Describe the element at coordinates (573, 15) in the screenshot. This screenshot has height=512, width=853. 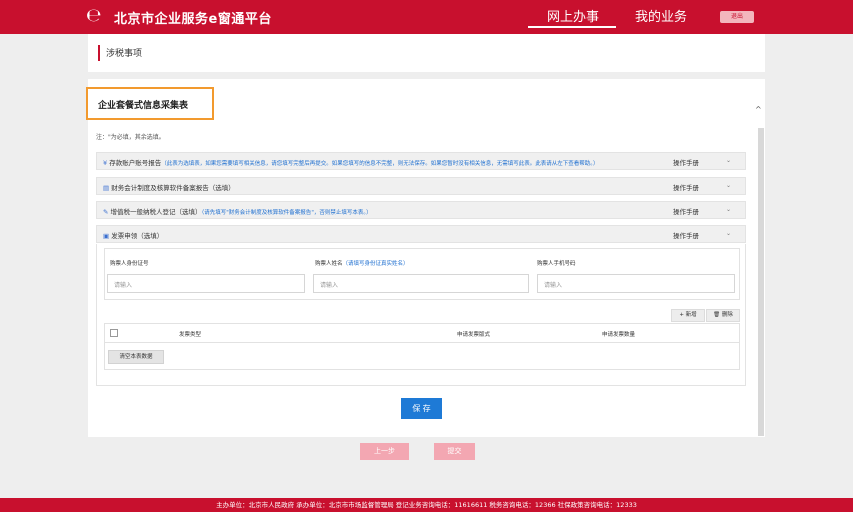
I see `nav-online-affairs: 网上办事` at that location.